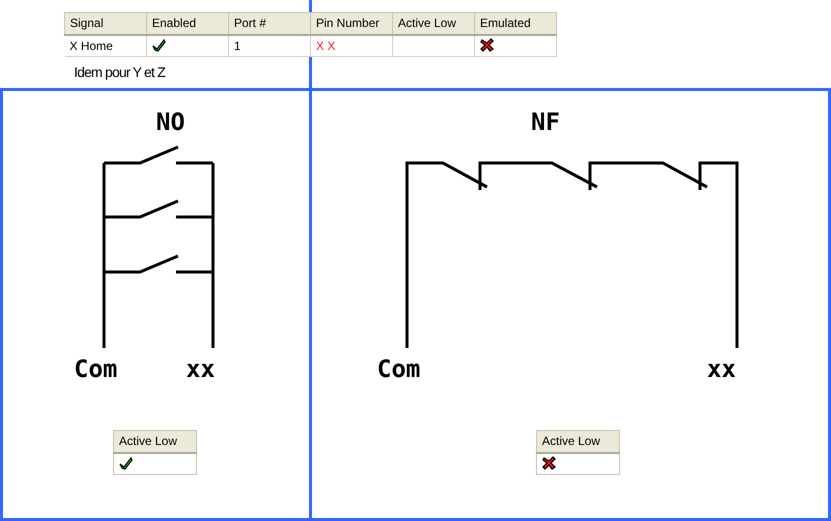 Image resolution: width=831 pixels, height=521 pixels. What do you see at coordinates (269, 23) in the screenshot?
I see `column-header: Port #` at bounding box center [269, 23].